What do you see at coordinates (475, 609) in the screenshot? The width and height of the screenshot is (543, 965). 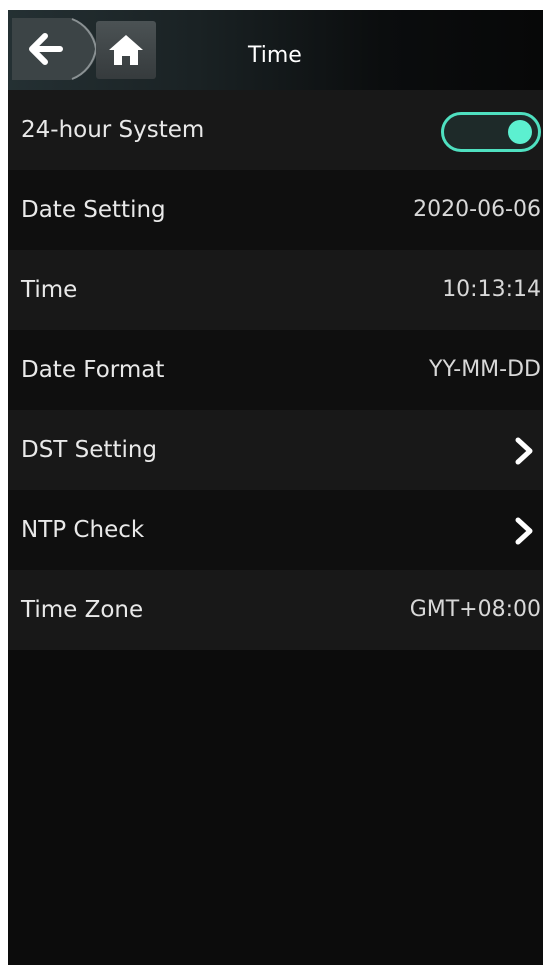 I see `setting-value: GMT+08:00` at bounding box center [475, 609].